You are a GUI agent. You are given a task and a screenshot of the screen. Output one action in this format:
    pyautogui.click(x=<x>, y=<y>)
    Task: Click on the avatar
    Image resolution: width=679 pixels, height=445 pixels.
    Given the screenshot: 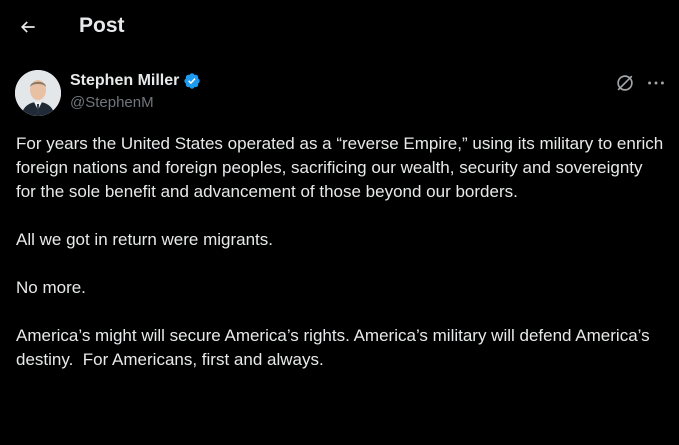 What is the action you would take?
    pyautogui.click(x=38, y=93)
    